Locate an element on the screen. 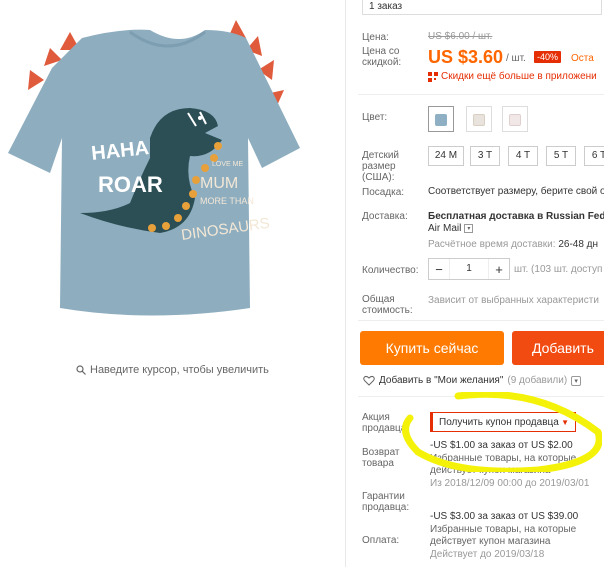 The image size is (604, 567). zoom-hint: Наведите курсор, чтобы увеличить is located at coordinates (172, 370).